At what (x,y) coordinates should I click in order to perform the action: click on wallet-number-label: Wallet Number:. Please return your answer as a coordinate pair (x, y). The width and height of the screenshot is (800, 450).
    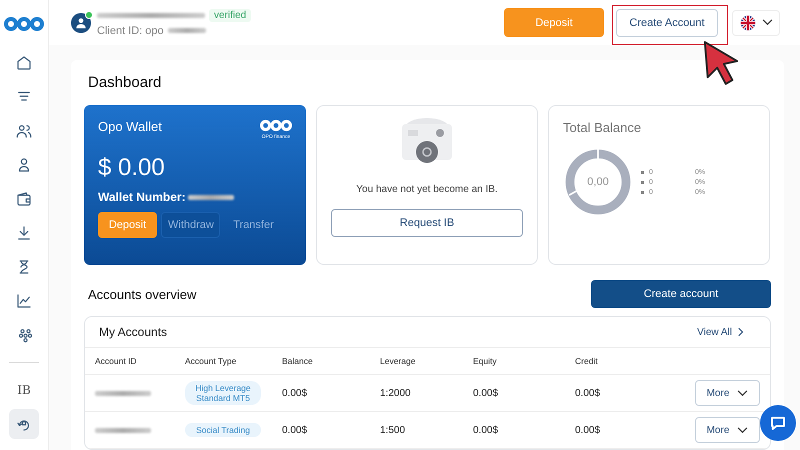
    Looking at the image, I should click on (142, 197).